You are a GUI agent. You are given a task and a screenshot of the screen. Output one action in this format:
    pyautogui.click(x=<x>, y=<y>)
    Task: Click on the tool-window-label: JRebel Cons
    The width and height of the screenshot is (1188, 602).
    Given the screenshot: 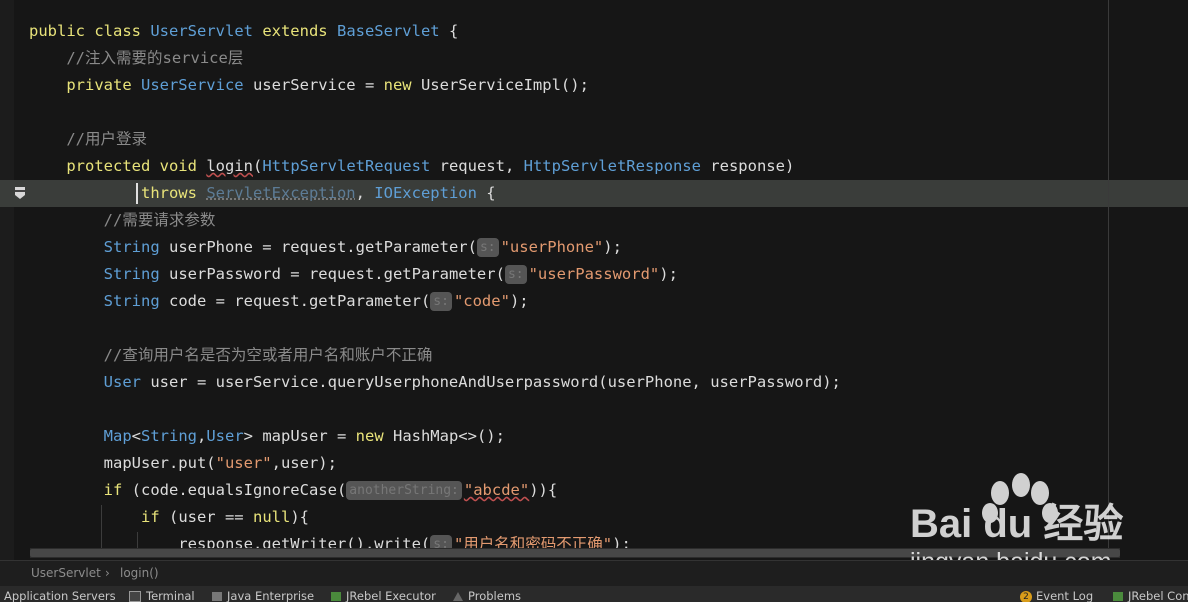 What is the action you would take?
    pyautogui.click(x=1158, y=595)
    